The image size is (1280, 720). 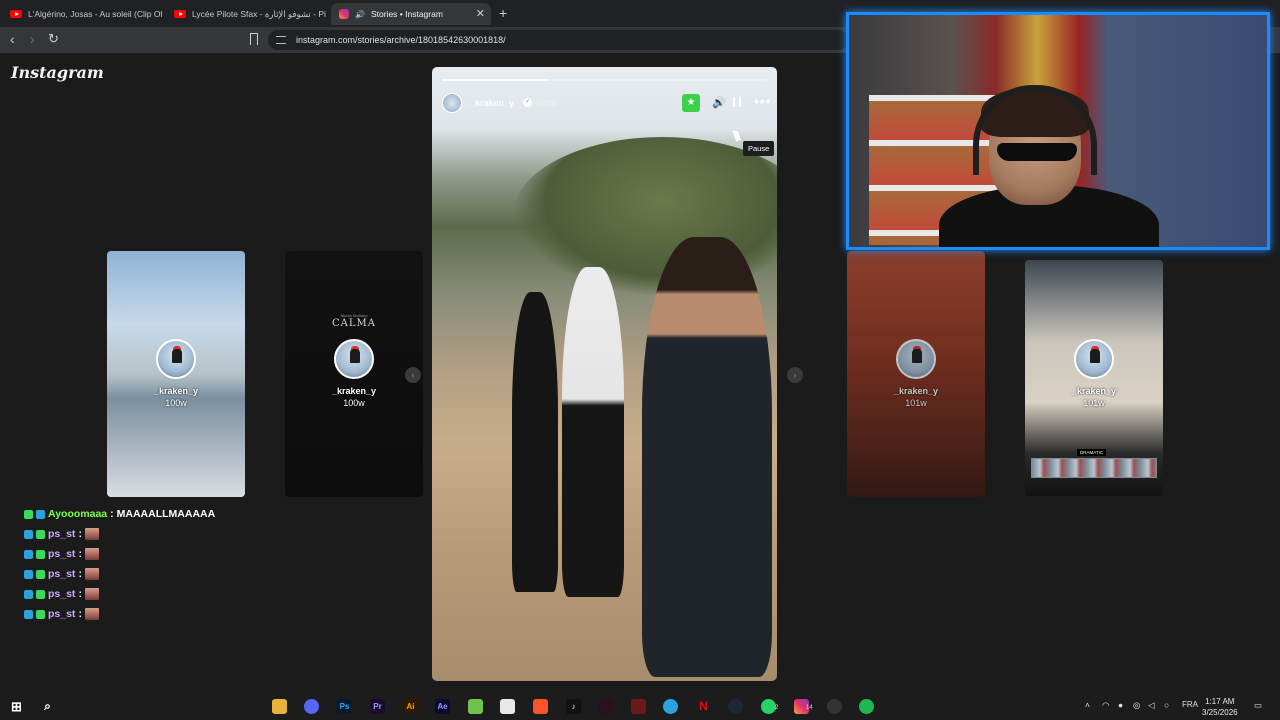 What do you see at coordinates (32, 39) in the screenshot?
I see `forward-button: ›` at bounding box center [32, 39].